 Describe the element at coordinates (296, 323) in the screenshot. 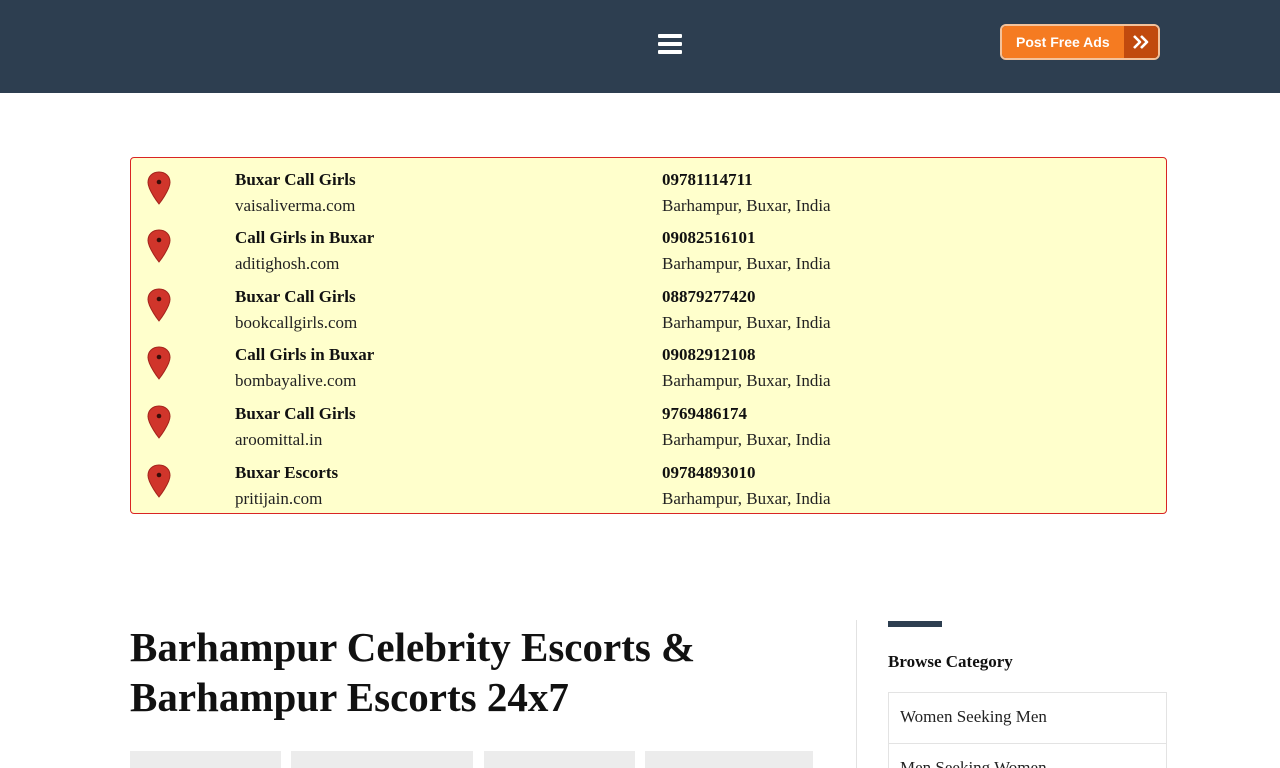

I see `listing-site-link: bookcallgirls.com` at that location.